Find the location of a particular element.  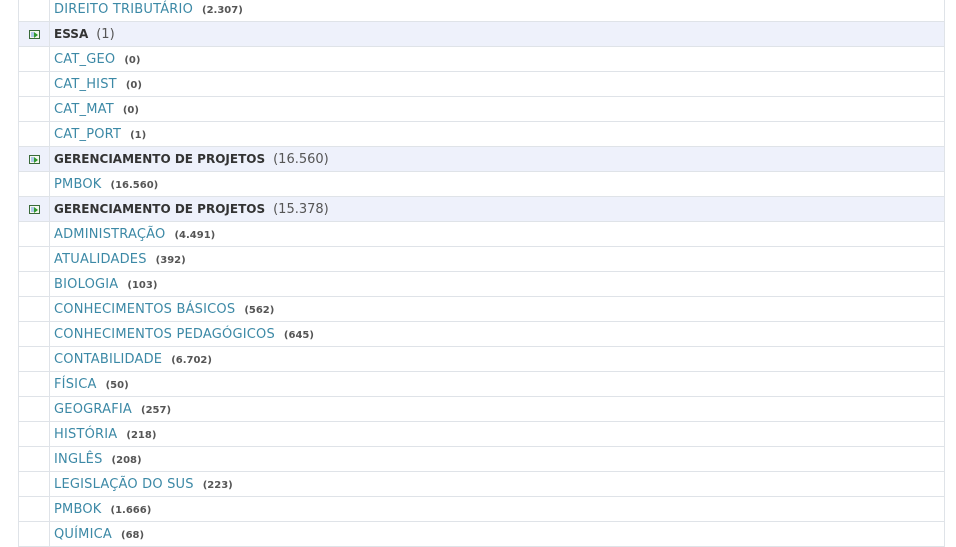

subcategory-row: CAT_MAT (0) is located at coordinates (481, 109).